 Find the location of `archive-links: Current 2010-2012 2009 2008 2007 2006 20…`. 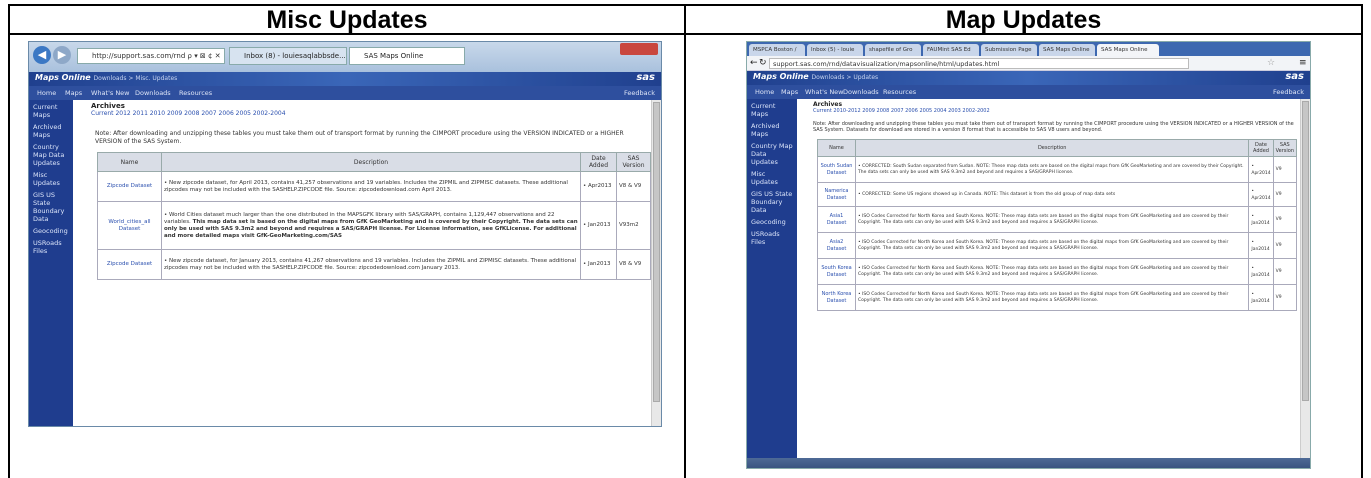

archive-links: Current 2010-2012 2009 2008 2007 2006 20… is located at coordinates (901, 111).